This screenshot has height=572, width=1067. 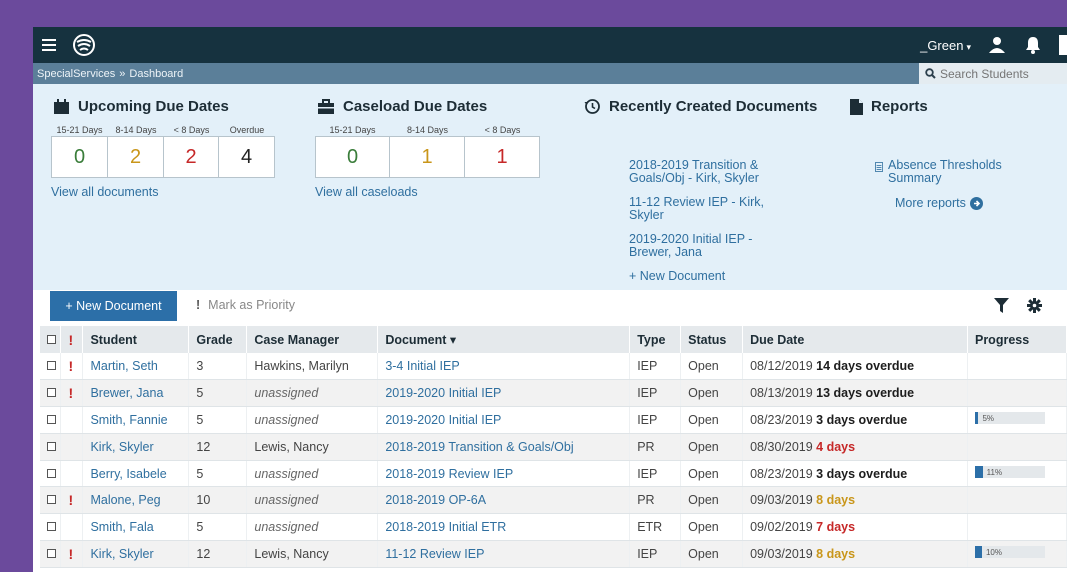 I want to click on student-cell: Brewer, Jana, so click(x=136, y=393).